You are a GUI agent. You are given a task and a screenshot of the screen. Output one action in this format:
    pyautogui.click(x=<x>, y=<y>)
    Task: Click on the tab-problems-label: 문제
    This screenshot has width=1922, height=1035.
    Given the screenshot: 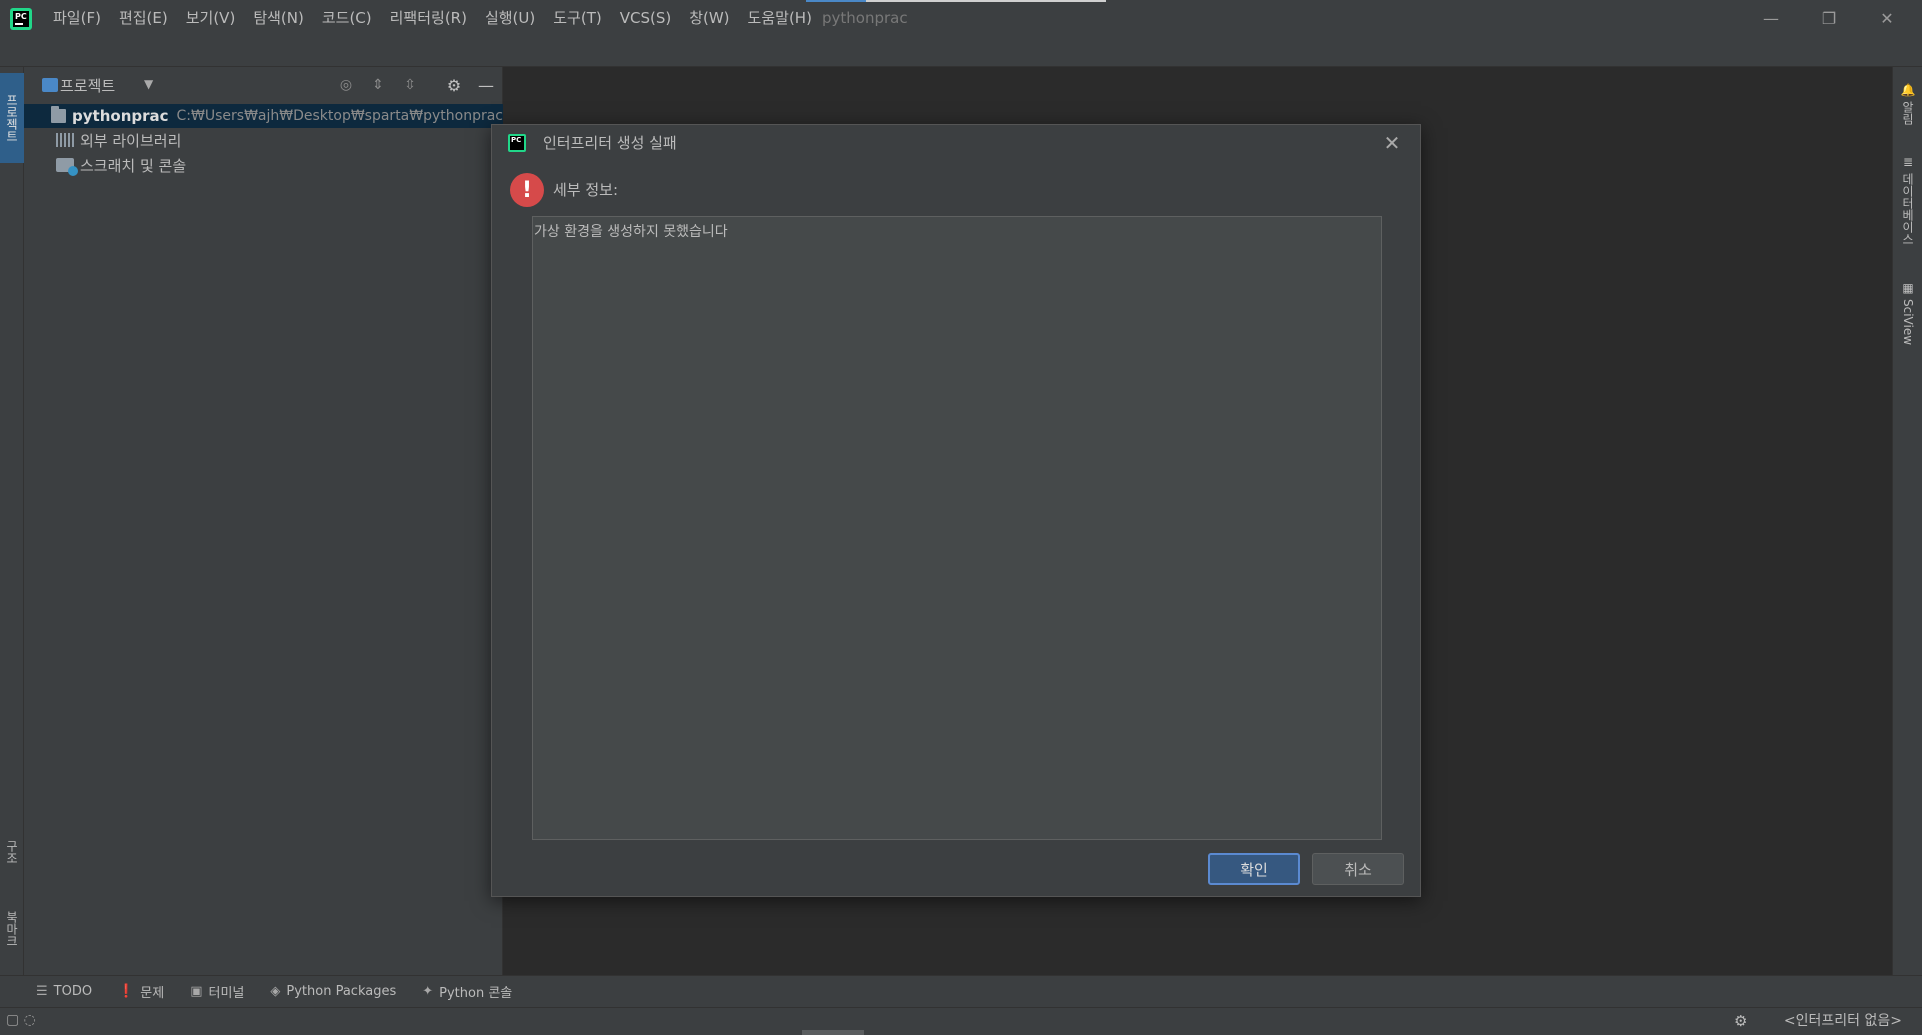 What is the action you would take?
    pyautogui.click(x=152, y=993)
    